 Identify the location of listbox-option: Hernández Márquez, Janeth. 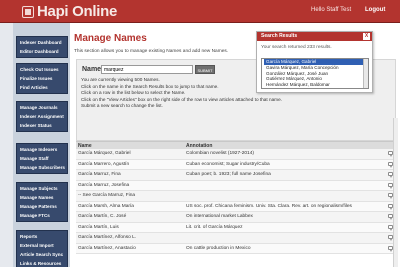
(316, 88).